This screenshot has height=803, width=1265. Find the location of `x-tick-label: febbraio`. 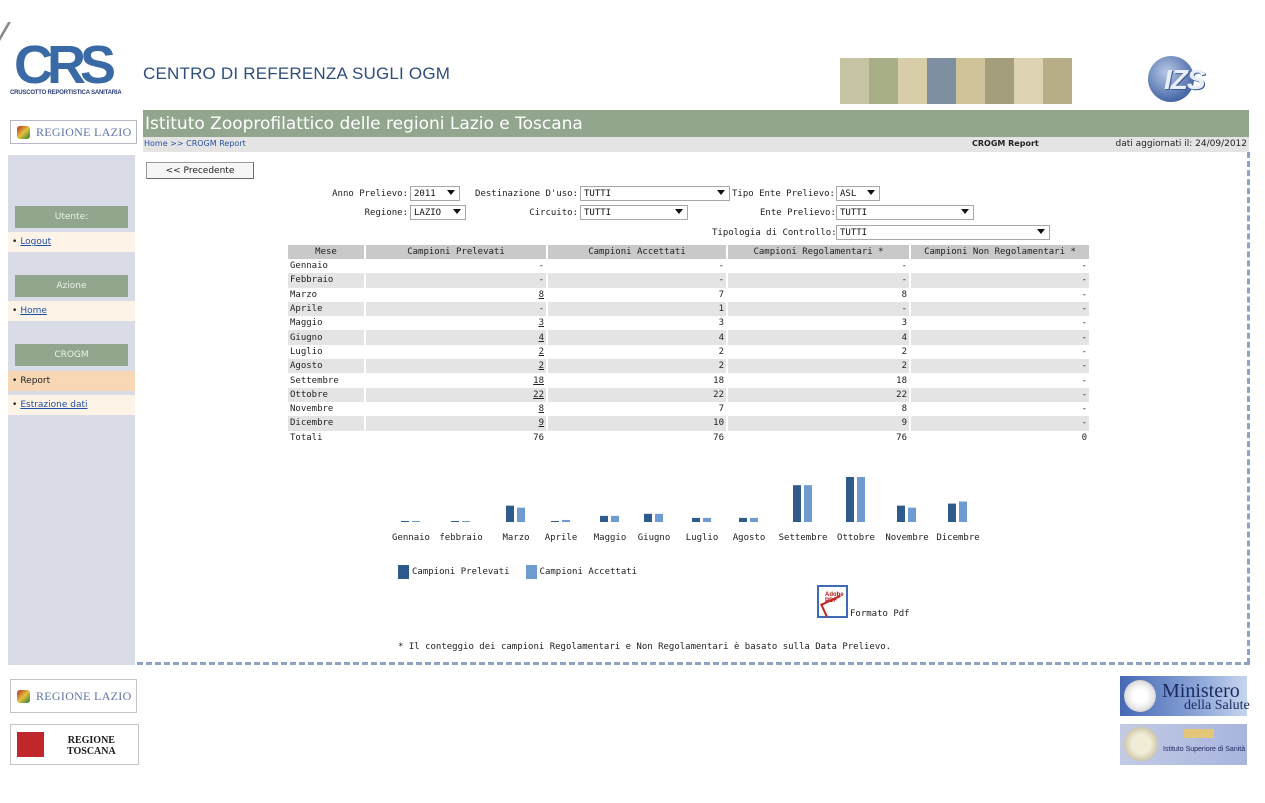

x-tick-label: febbraio is located at coordinates (460, 538).